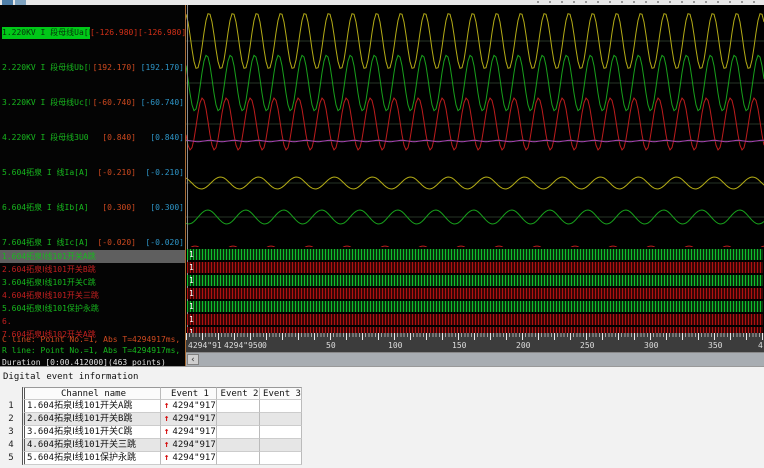  Describe the element at coordinates (114, 102) in the screenshot. I see `analog-value-cursor1: [-60.740]` at that location.